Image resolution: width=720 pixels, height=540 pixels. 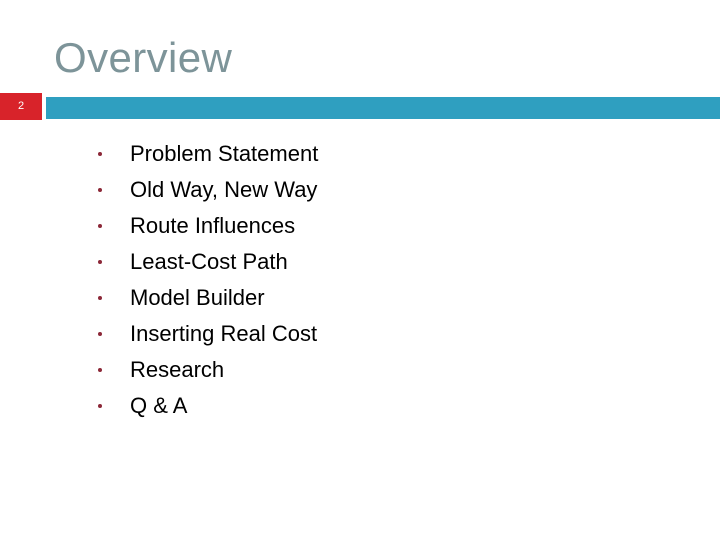 I want to click on list-item: Problem Statement, so click(x=375, y=154).